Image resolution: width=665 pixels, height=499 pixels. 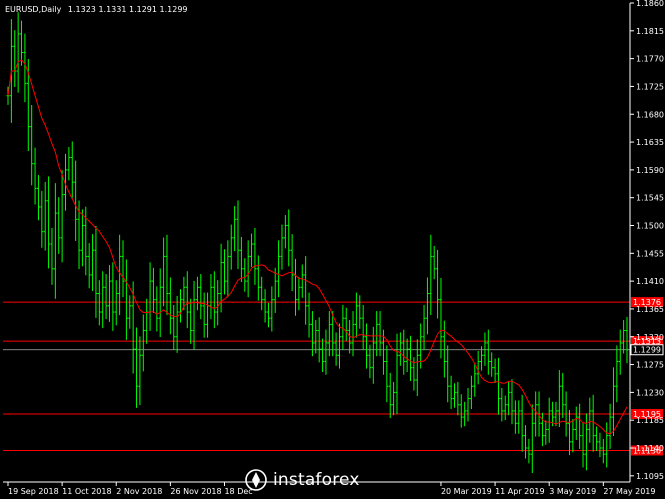 I want to click on y-tick-label: 1.1680, so click(x=650, y=114).